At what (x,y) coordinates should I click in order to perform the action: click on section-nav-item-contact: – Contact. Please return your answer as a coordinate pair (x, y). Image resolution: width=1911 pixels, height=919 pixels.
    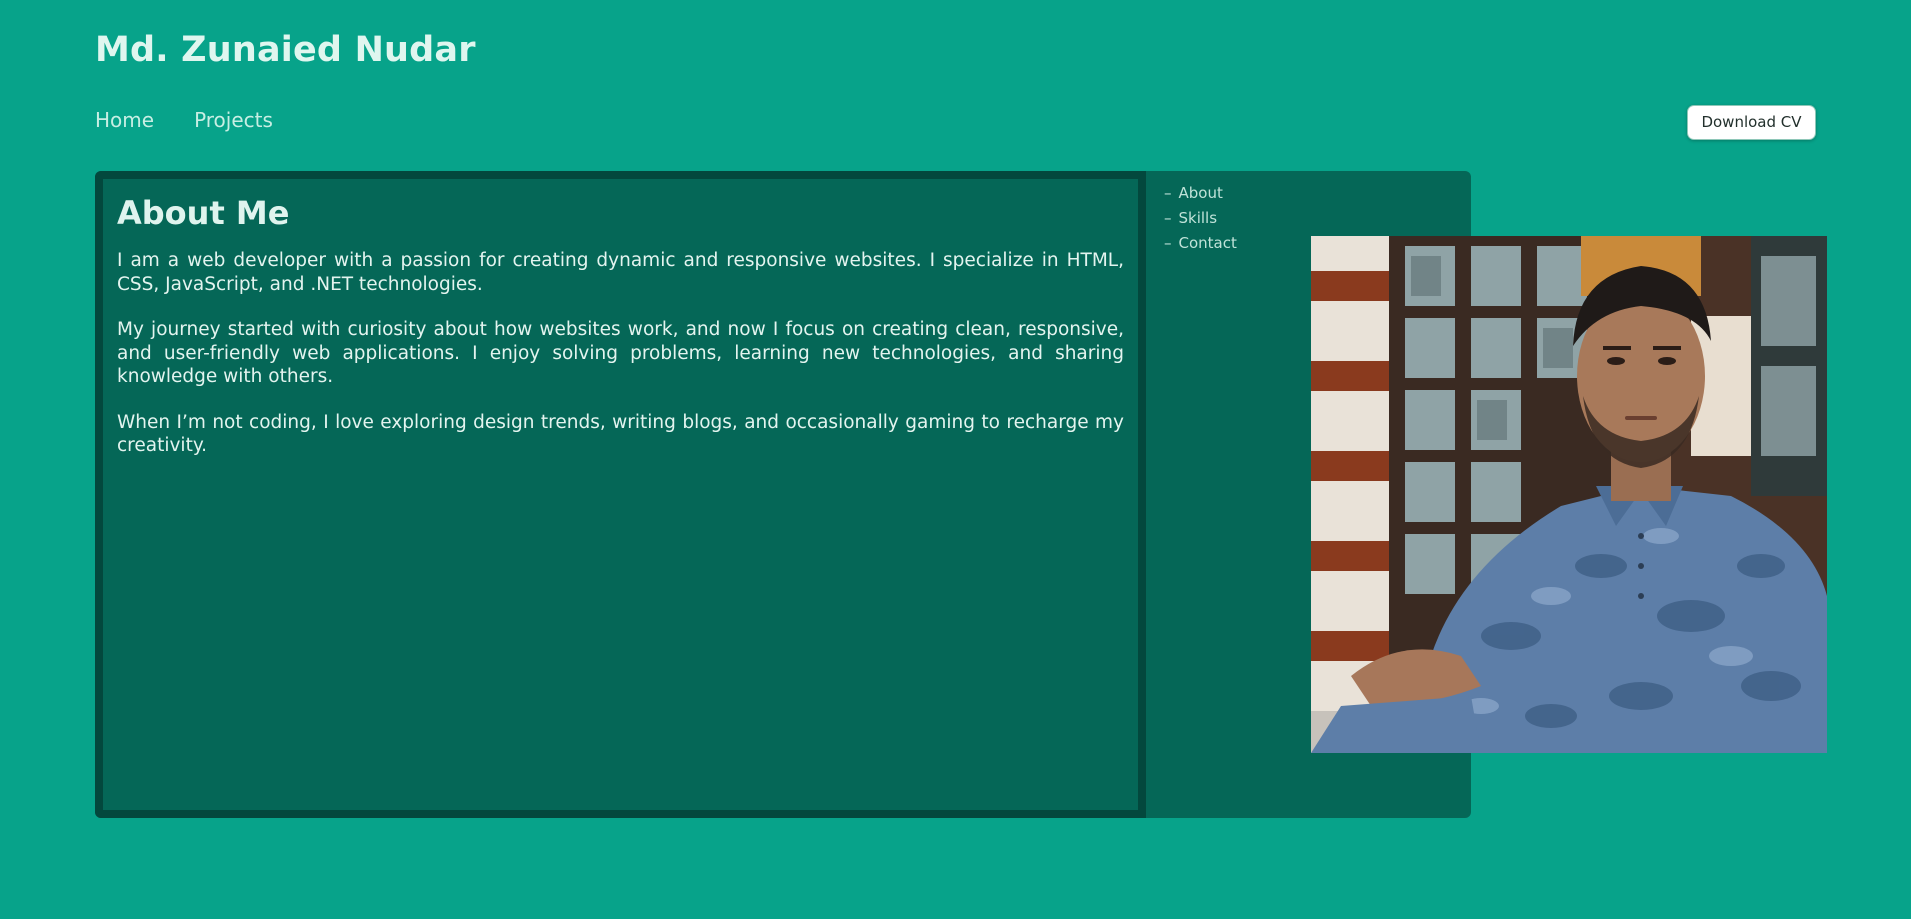
    Looking at the image, I should click on (1200, 243).